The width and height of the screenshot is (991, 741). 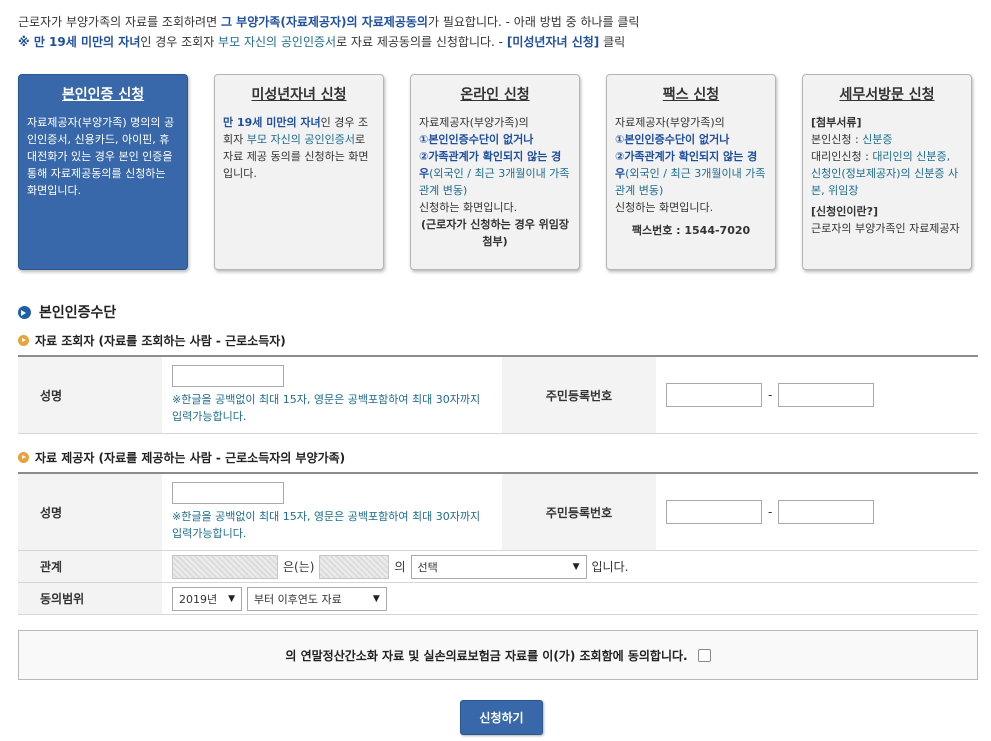 I want to click on relation-end-text: 입니다., so click(x=610, y=567).